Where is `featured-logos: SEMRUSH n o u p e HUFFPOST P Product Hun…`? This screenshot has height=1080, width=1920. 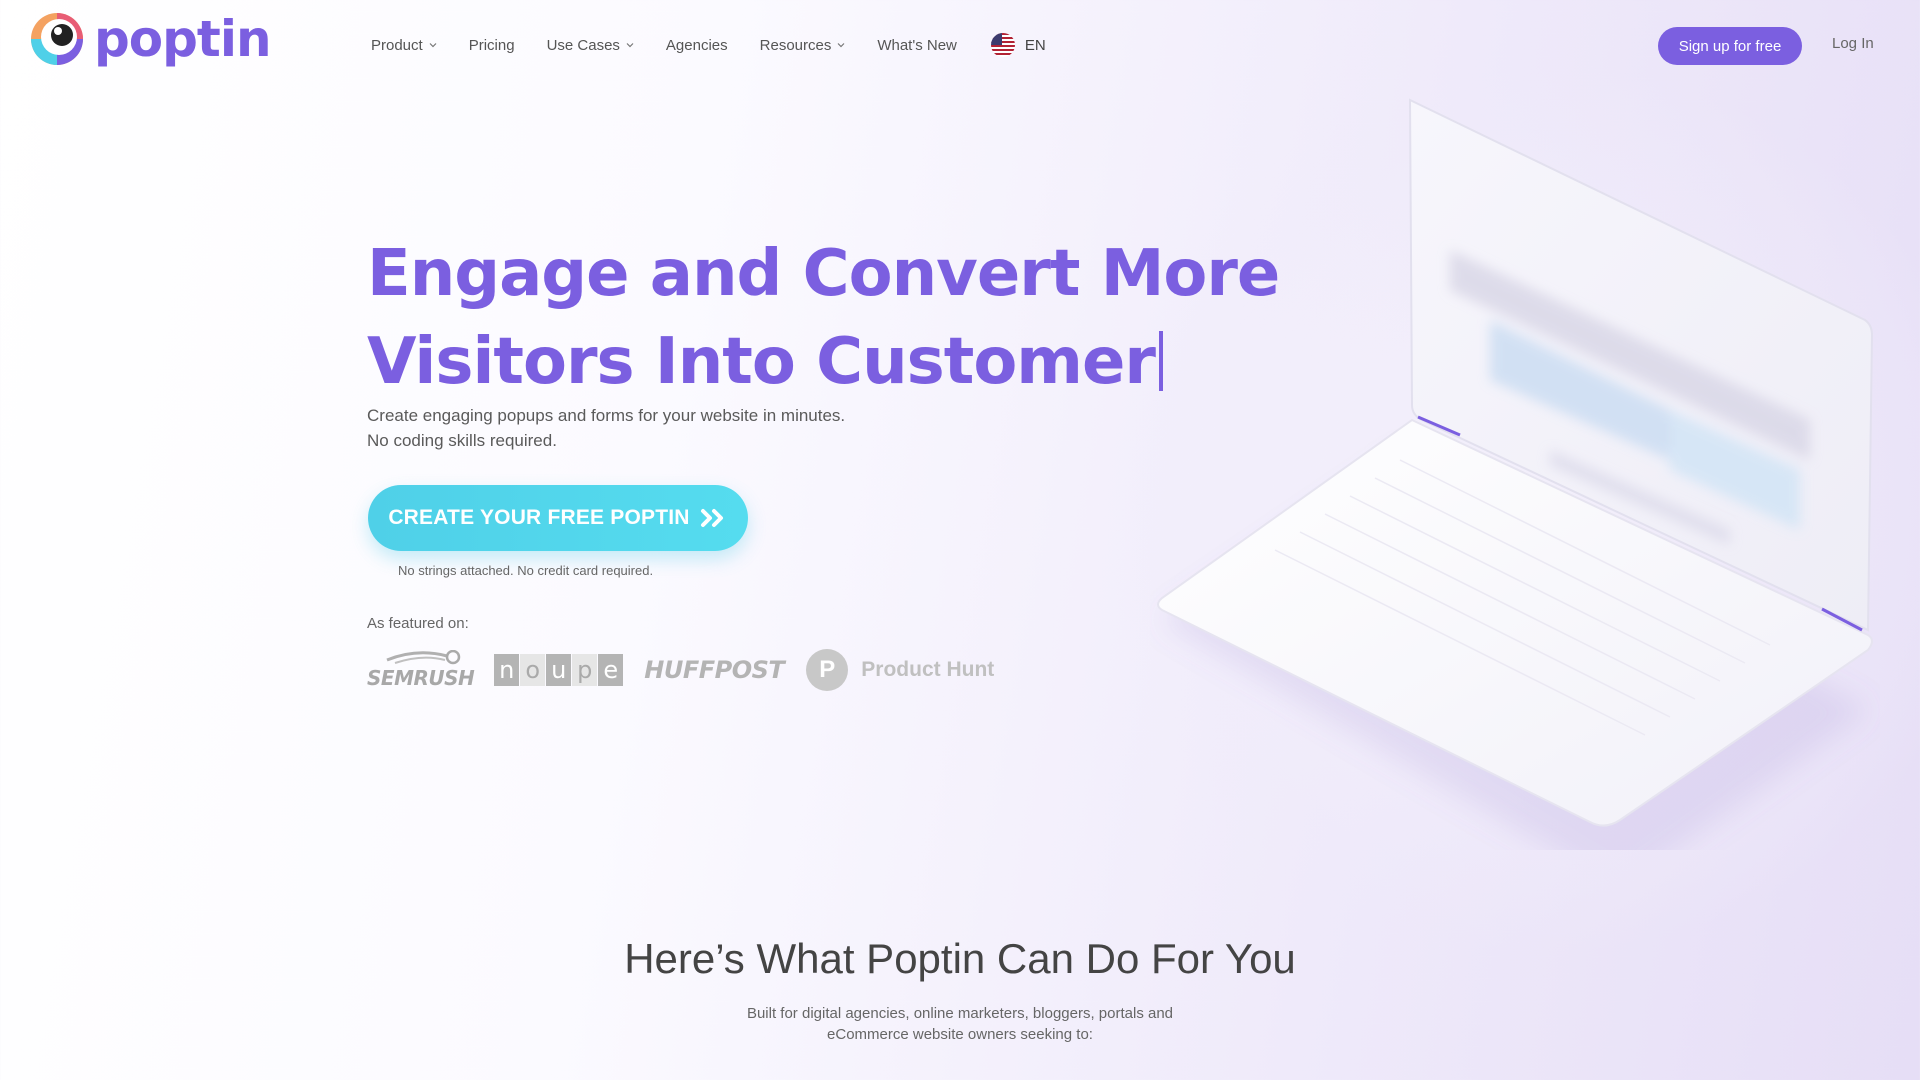
featured-logos: SEMRUSH n o u p e HUFFPOST P Product Hun… is located at coordinates (680, 670).